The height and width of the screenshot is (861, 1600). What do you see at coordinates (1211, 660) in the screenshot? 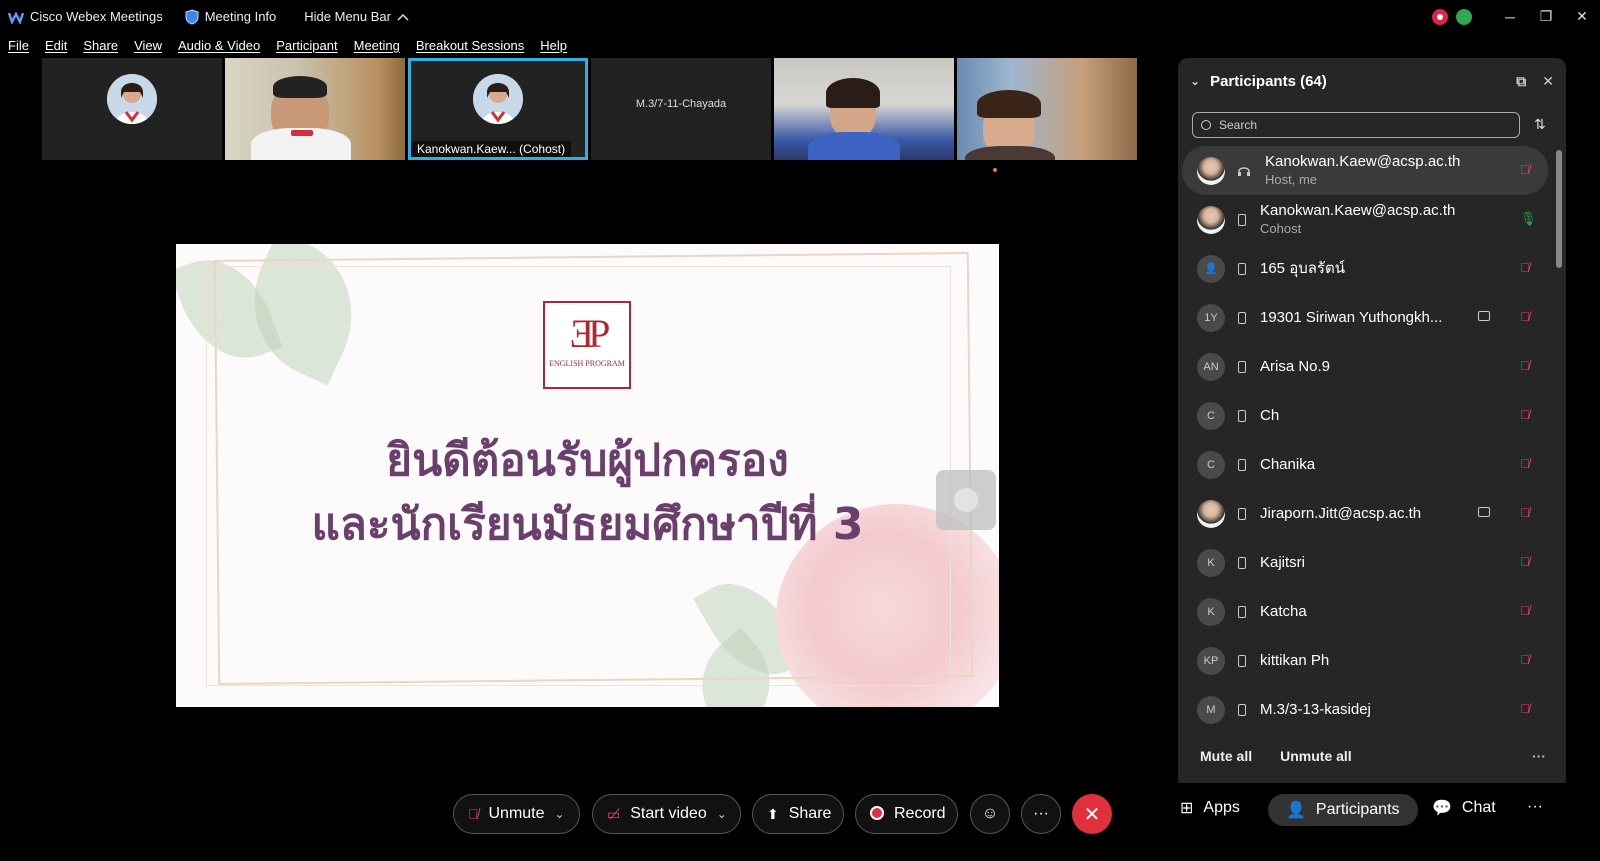
I see `avatar-initials: KP` at bounding box center [1211, 660].